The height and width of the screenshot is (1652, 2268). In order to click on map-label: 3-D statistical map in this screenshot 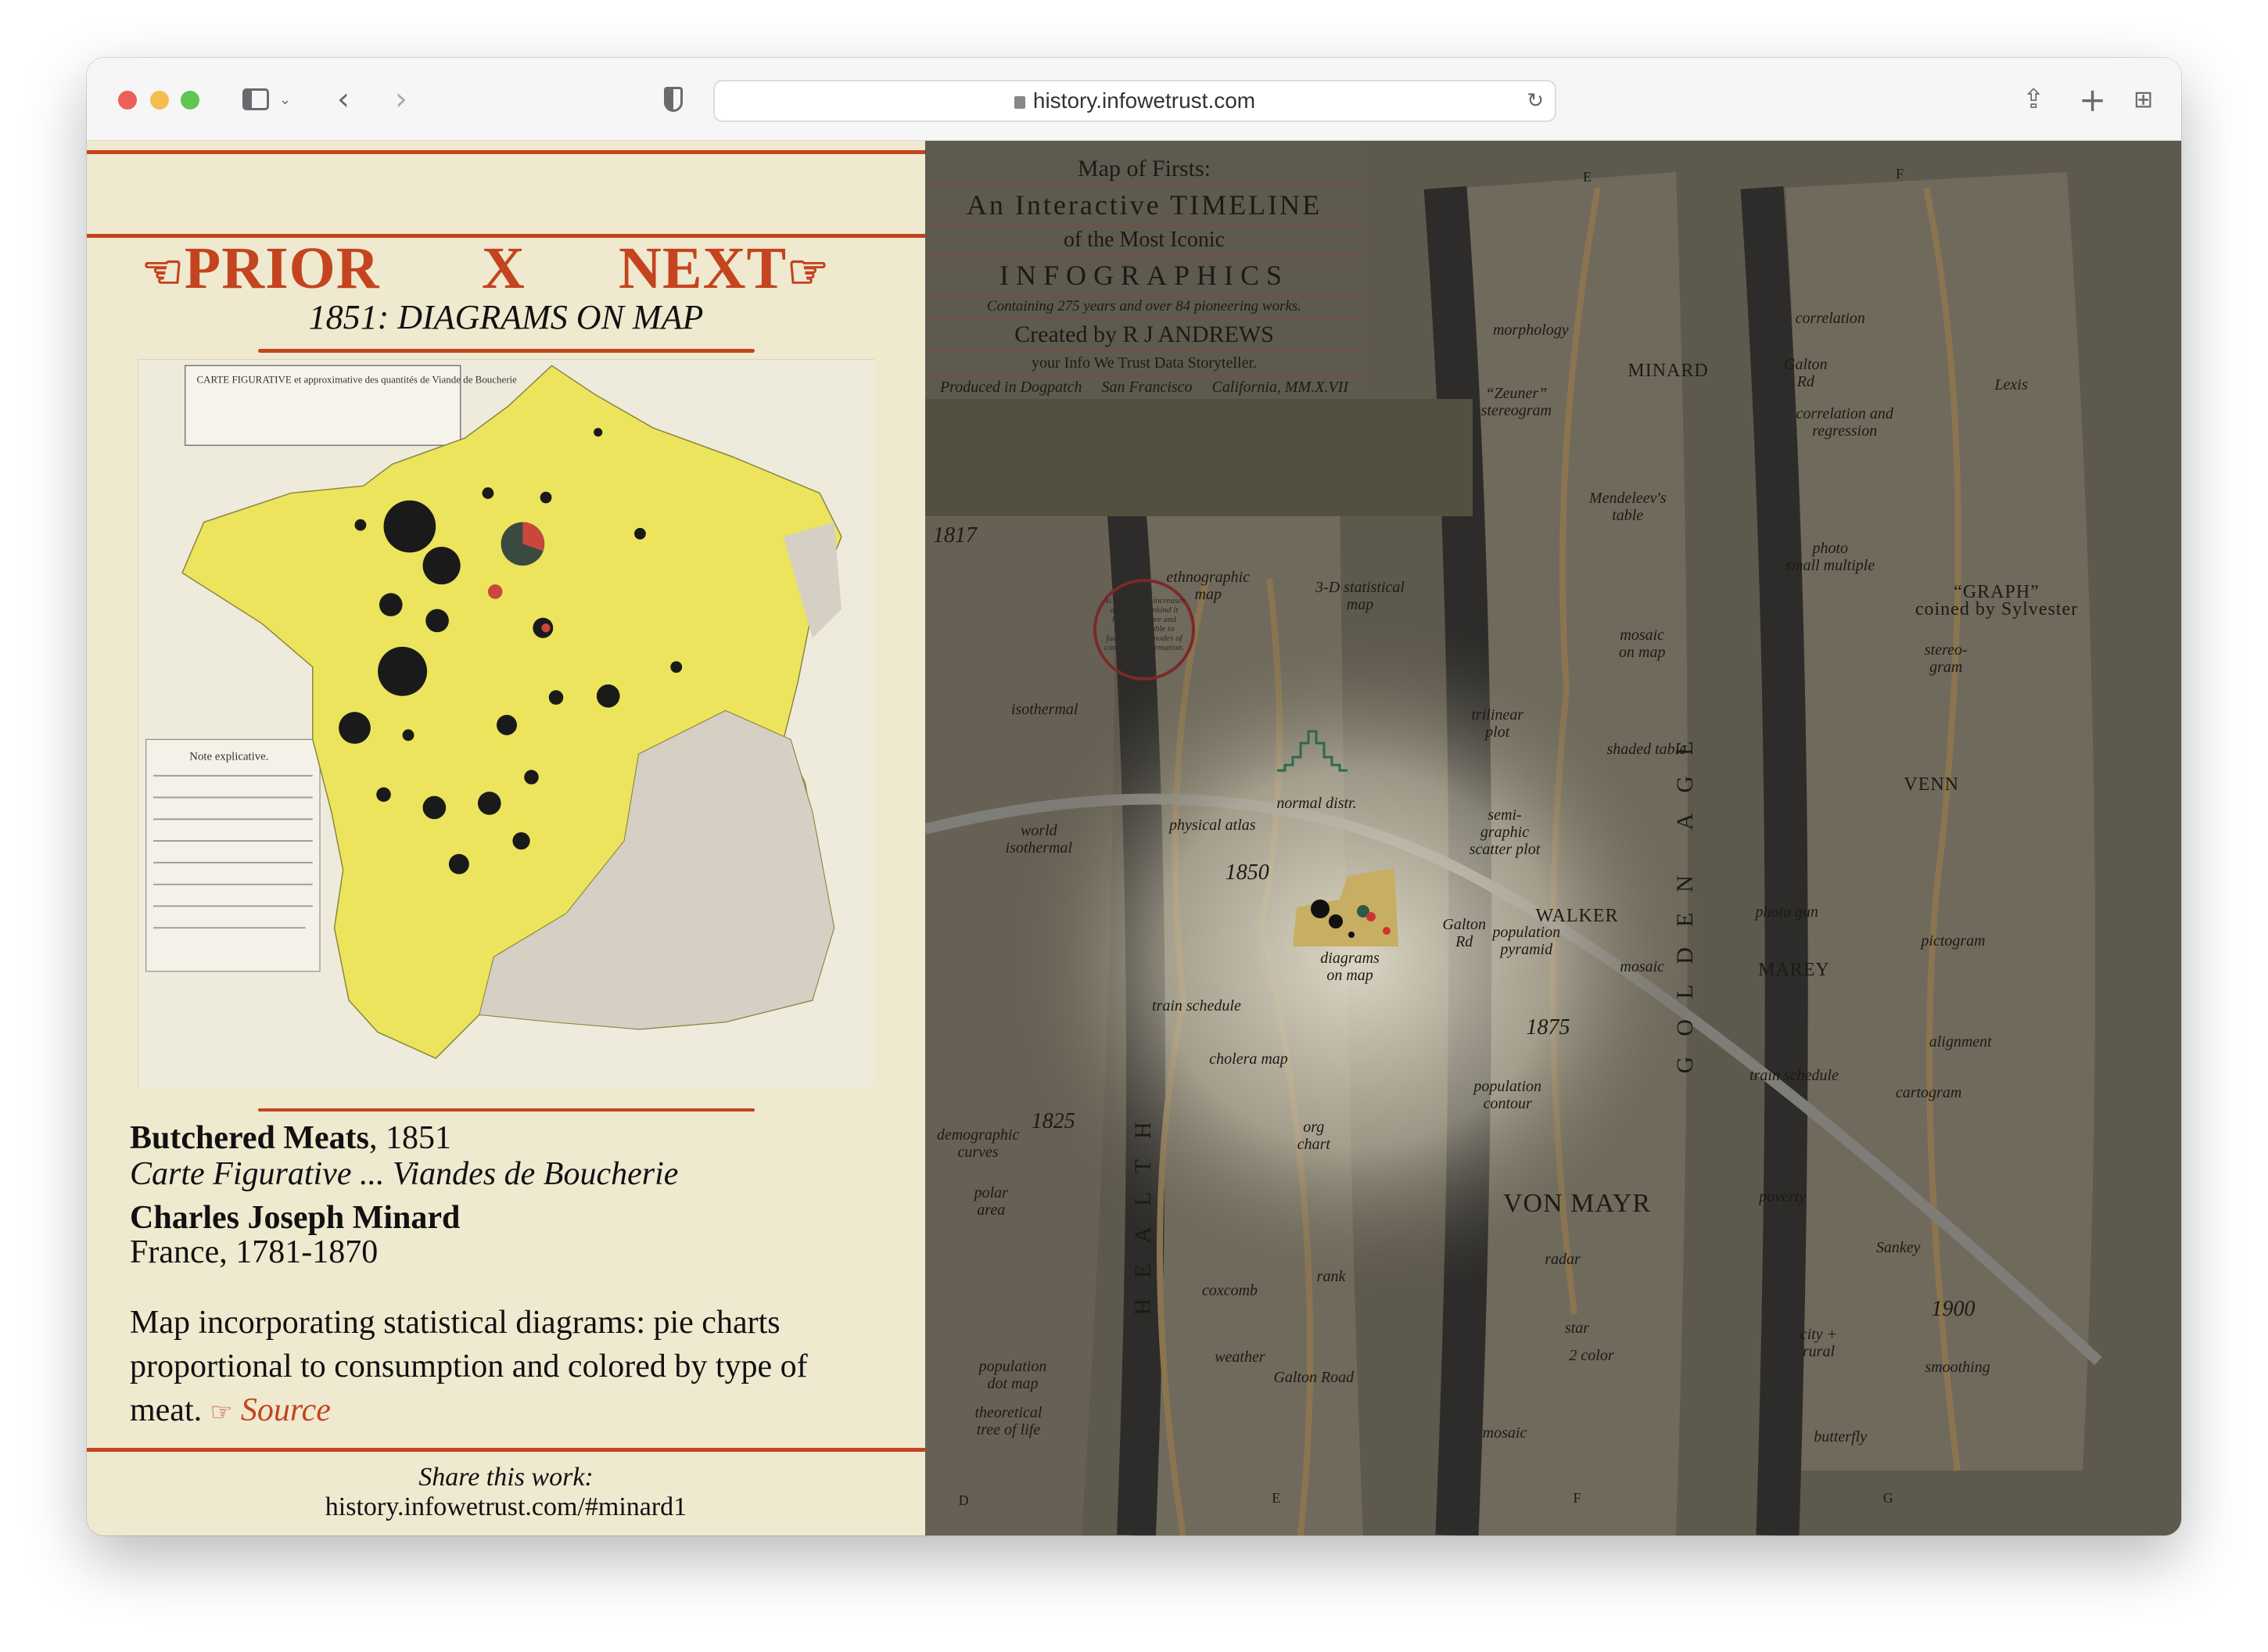, I will do `click(1360, 596)`.